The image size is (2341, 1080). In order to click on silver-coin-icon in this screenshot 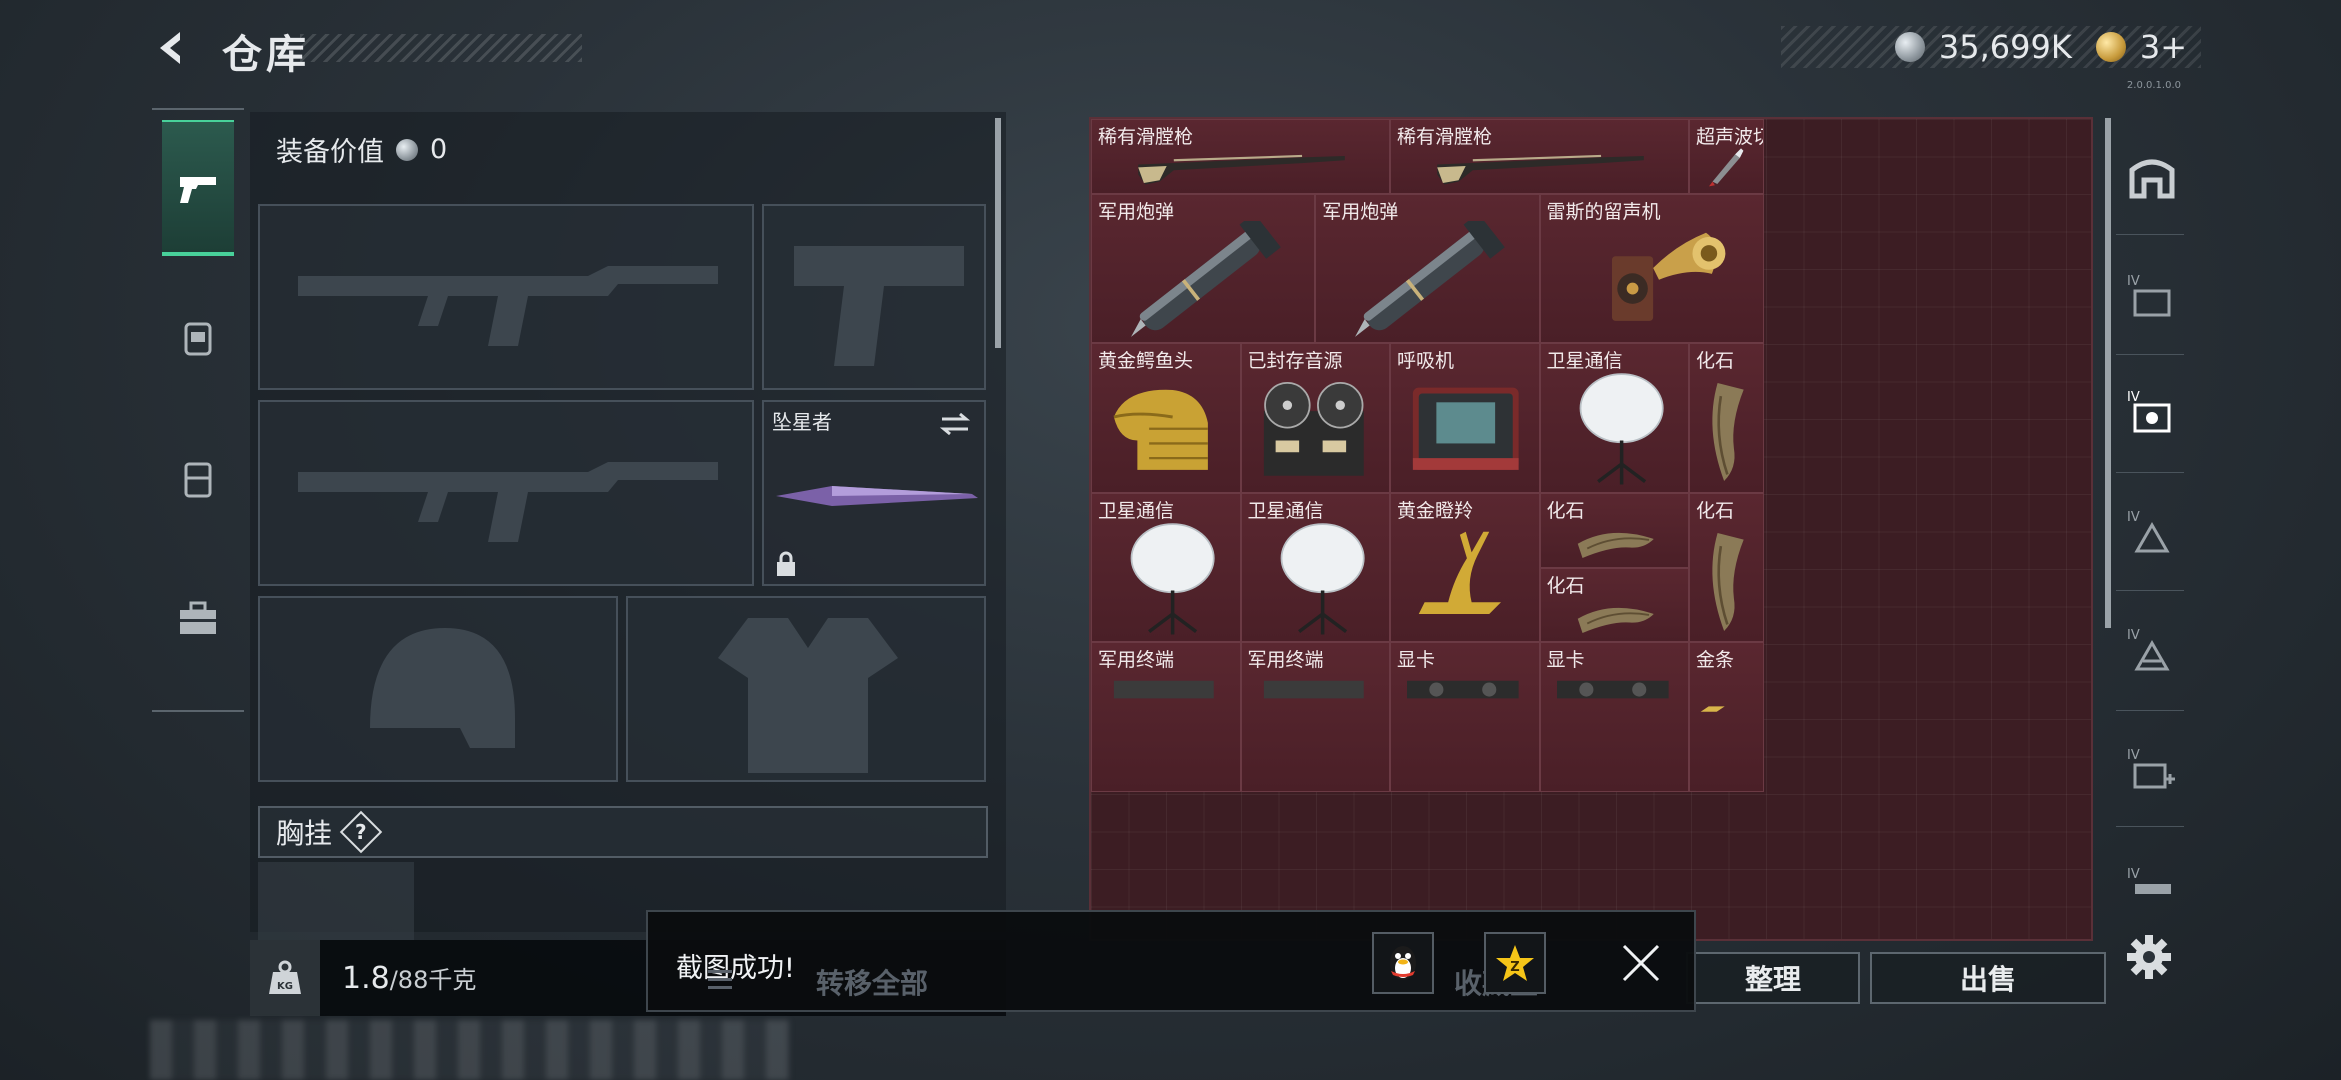, I will do `click(1909, 47)`.